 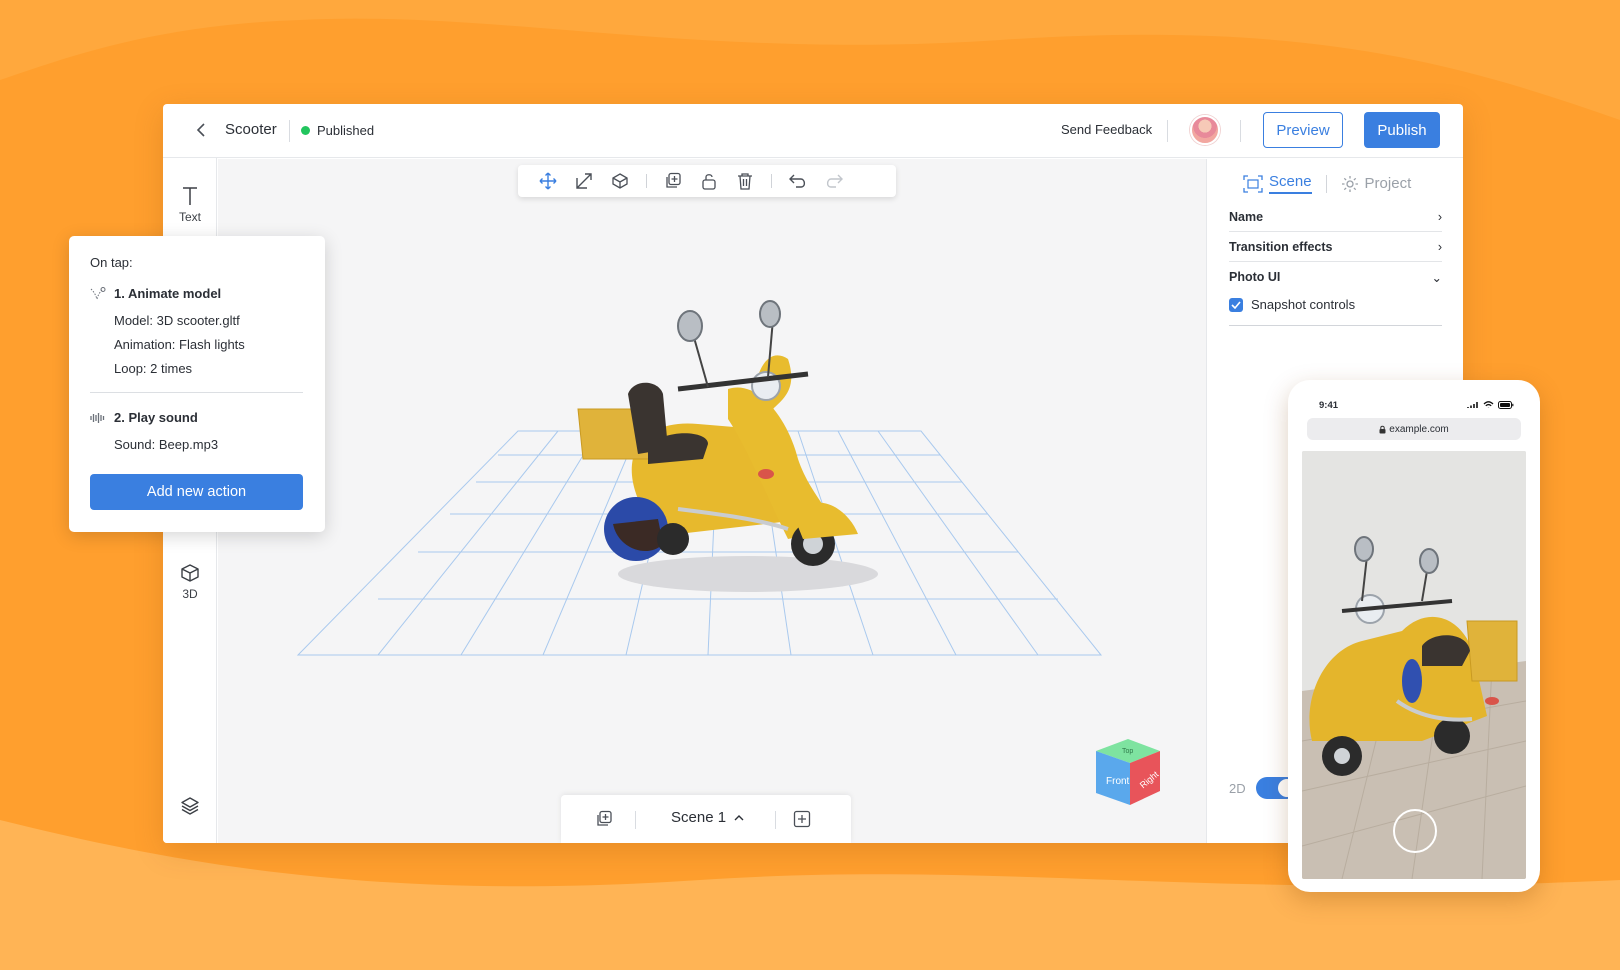 I want to click on move-icon, so click(x=548, y=181).